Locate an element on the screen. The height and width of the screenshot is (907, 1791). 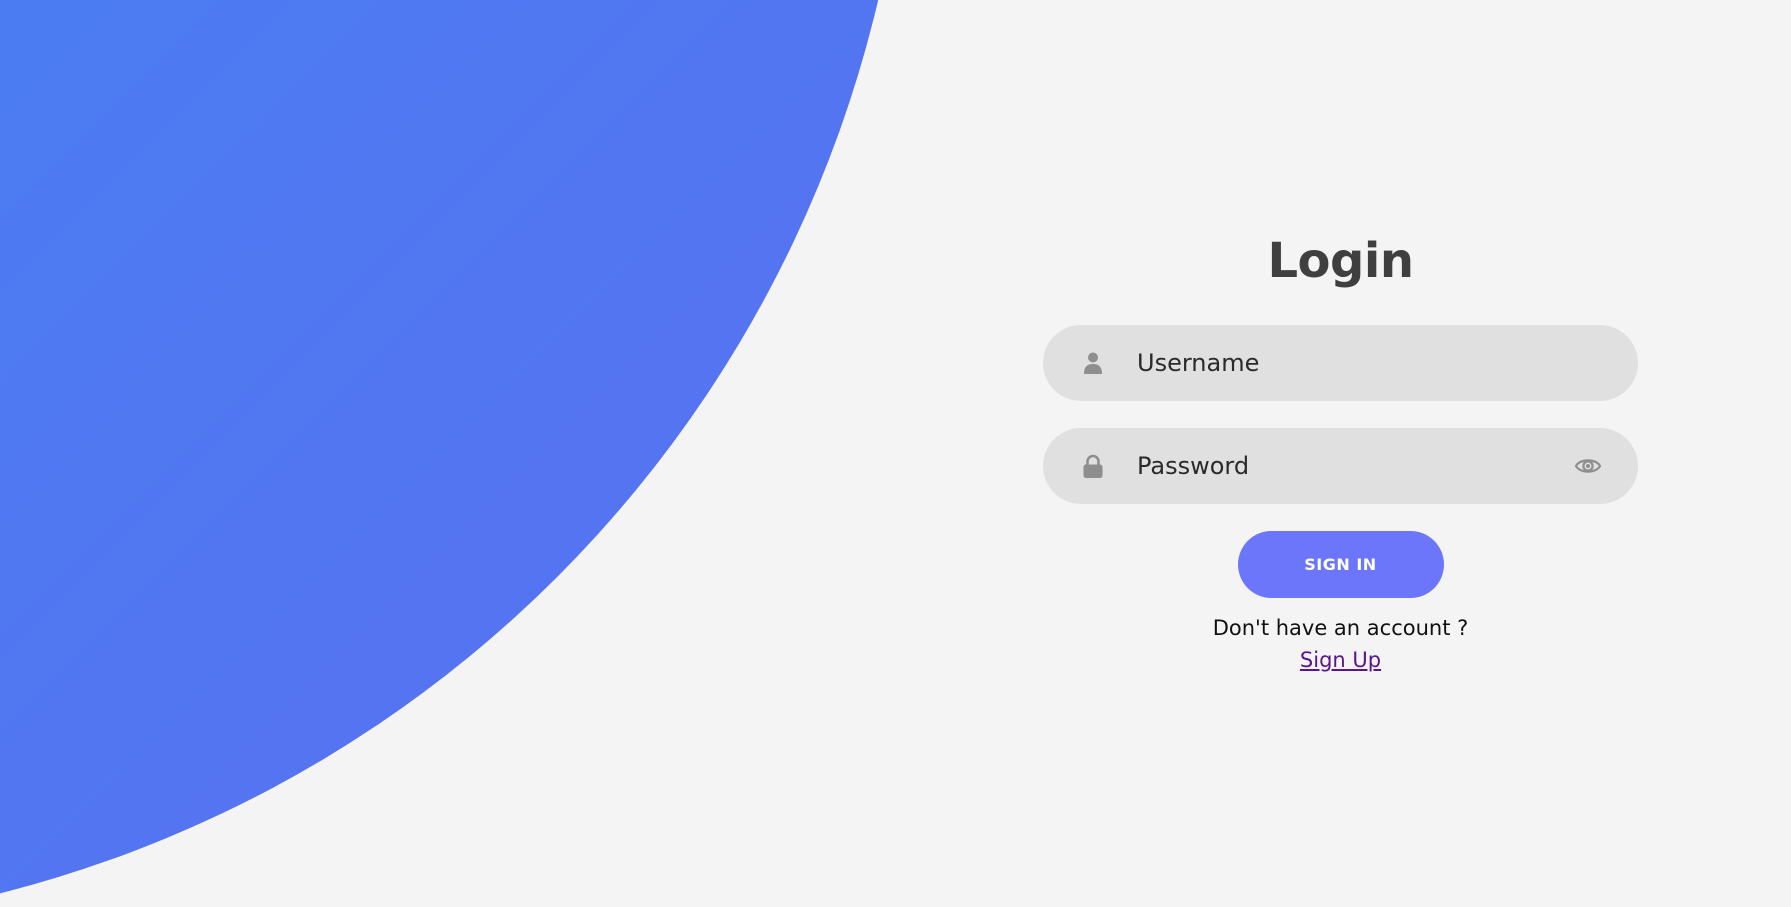
username-field-container is located at coordinates (1340, 363).